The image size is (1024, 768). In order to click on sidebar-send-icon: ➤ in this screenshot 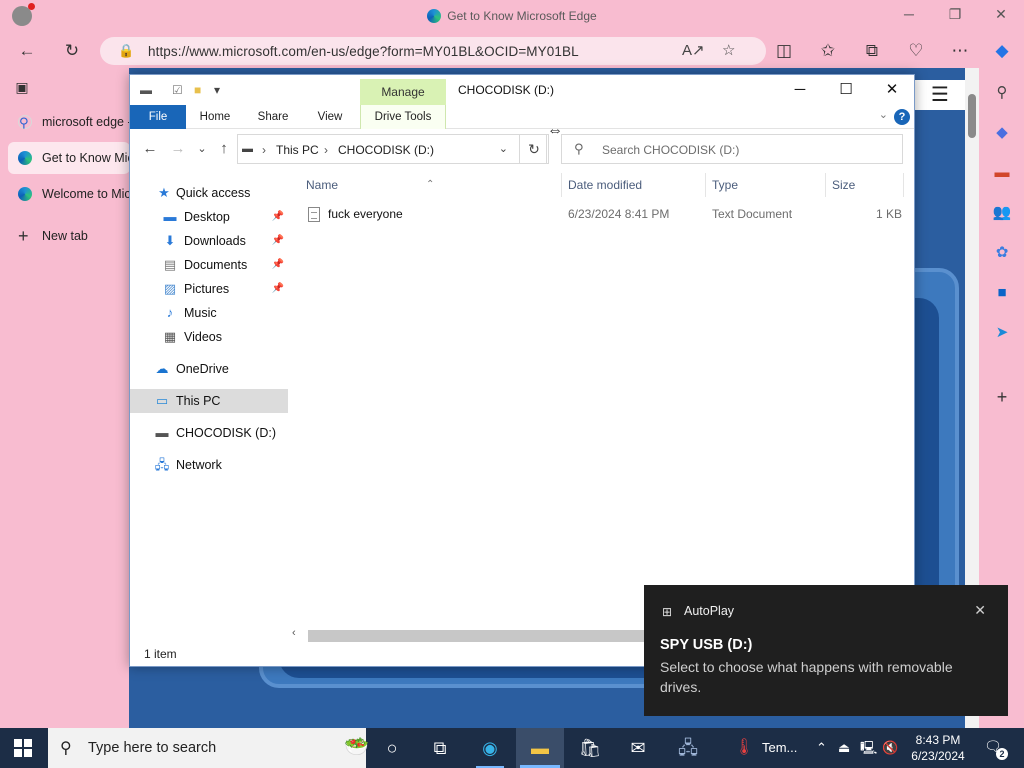, I will do `click(1002, 333)`.